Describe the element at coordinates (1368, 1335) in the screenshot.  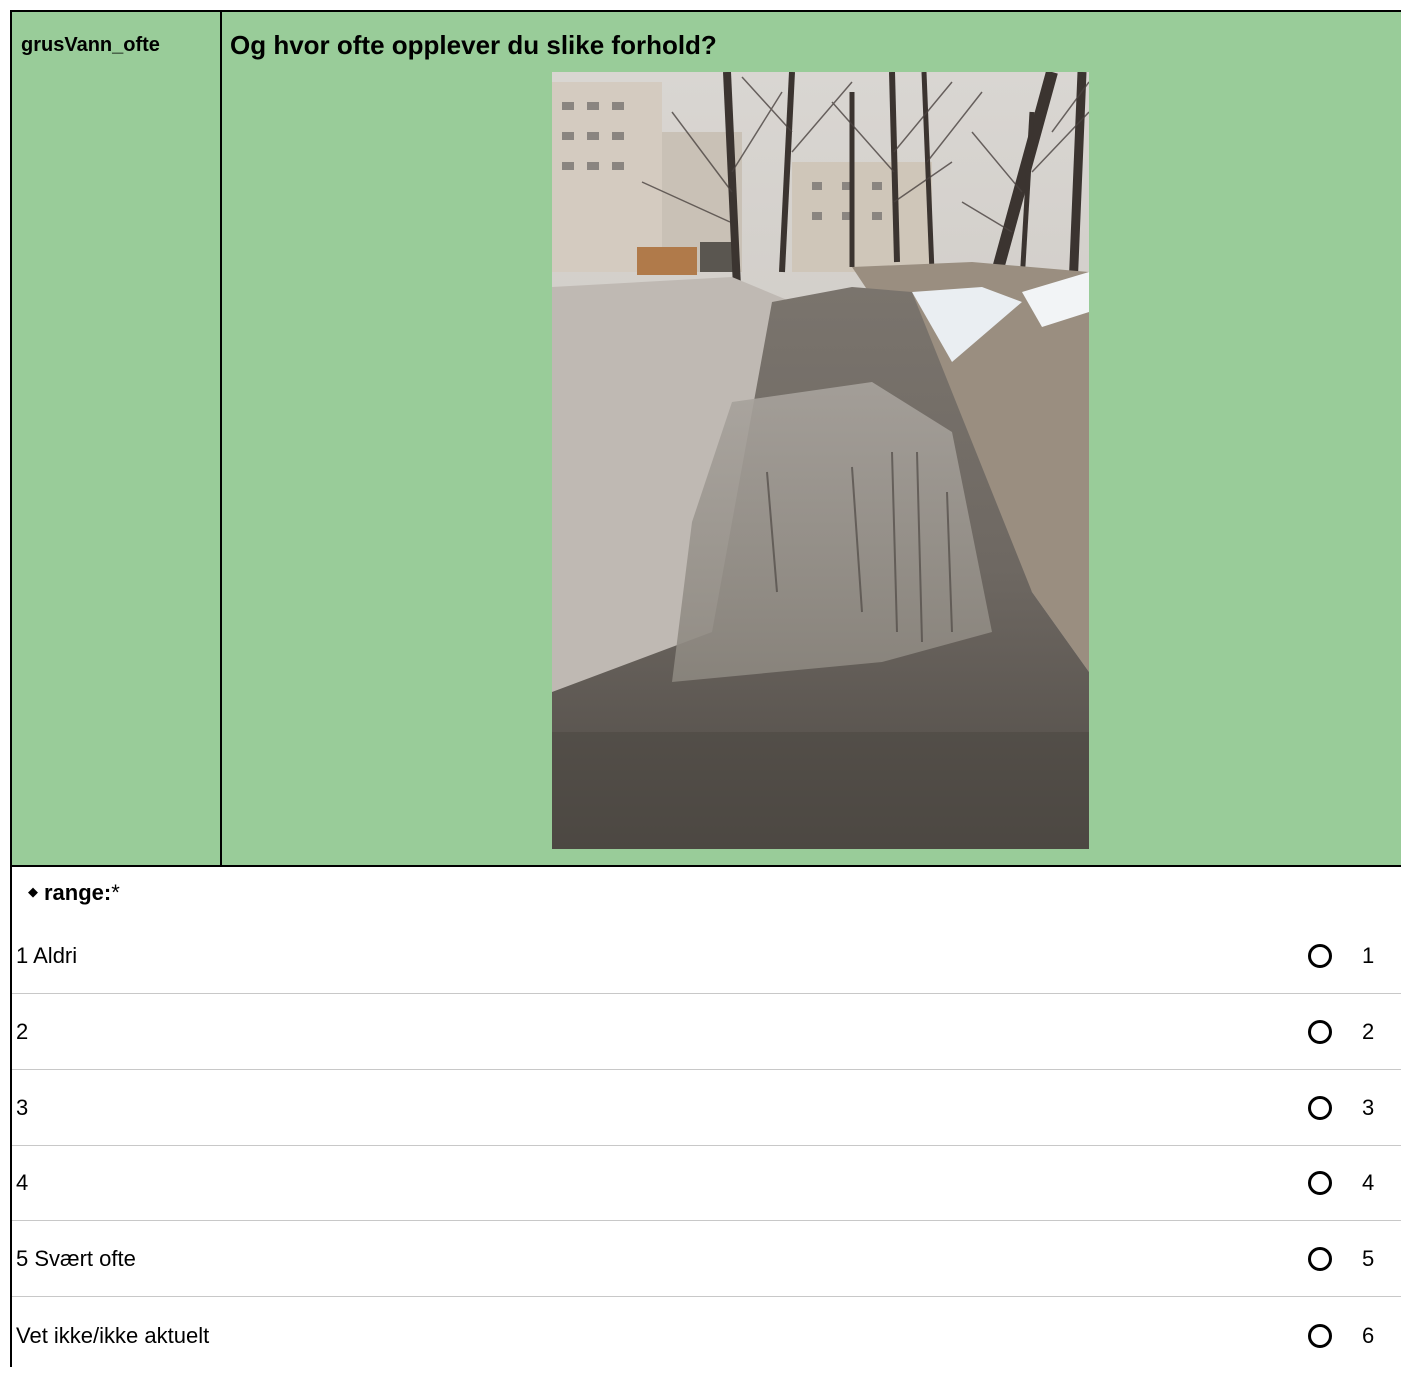
I see `option-value: 6` at that location.